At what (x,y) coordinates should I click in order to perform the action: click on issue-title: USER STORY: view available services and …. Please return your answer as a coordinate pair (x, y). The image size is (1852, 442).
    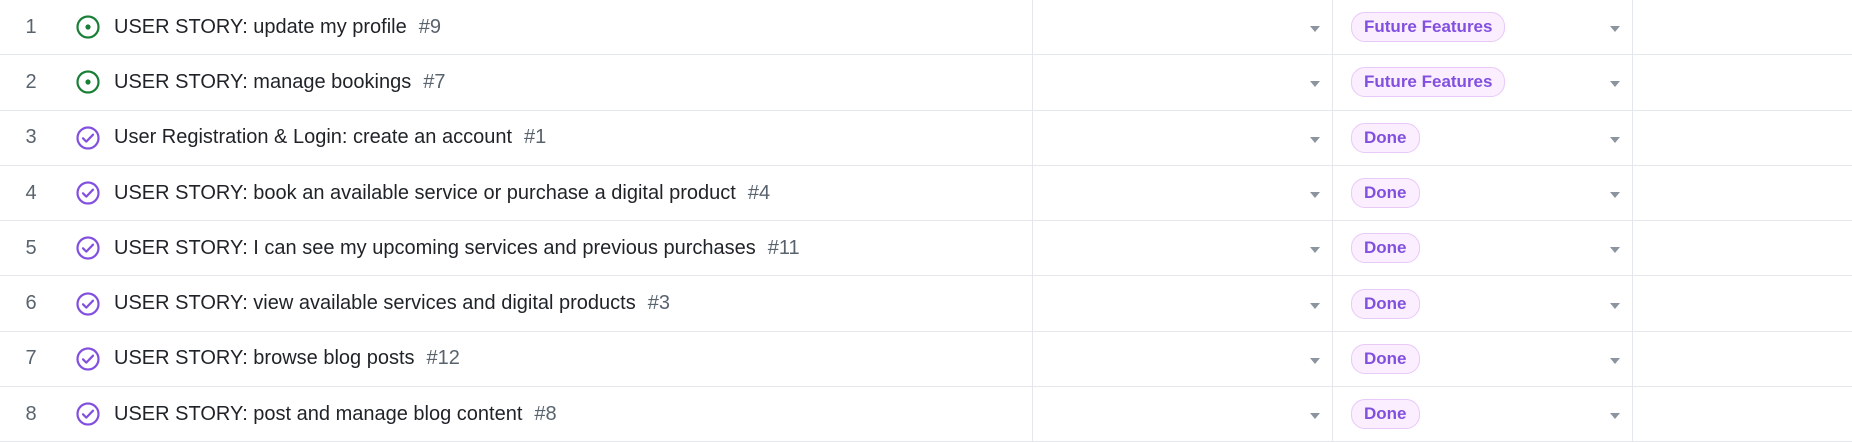
    Looking at the image, I should click on (375, 303).